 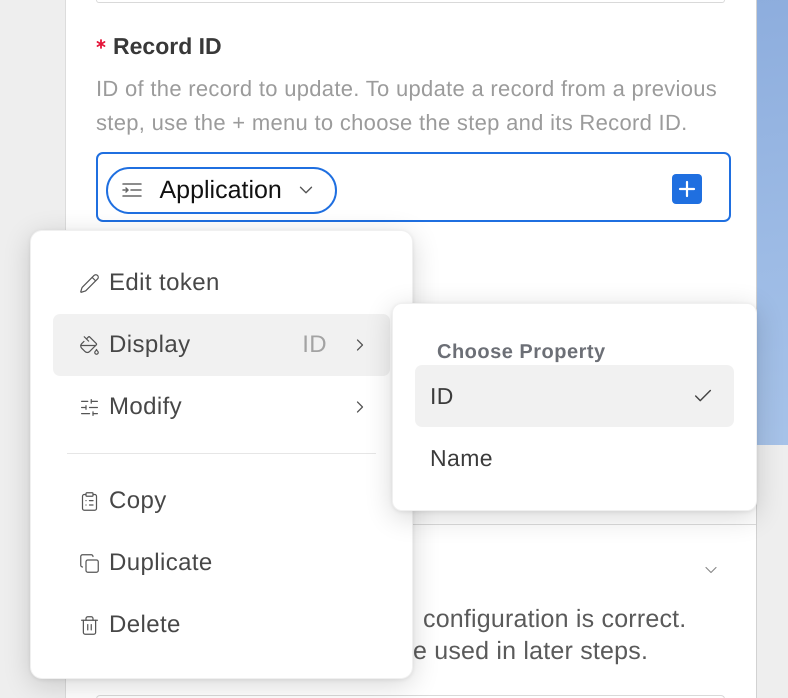 I want to click on token-chip: Application, so click(x=221, y=190).